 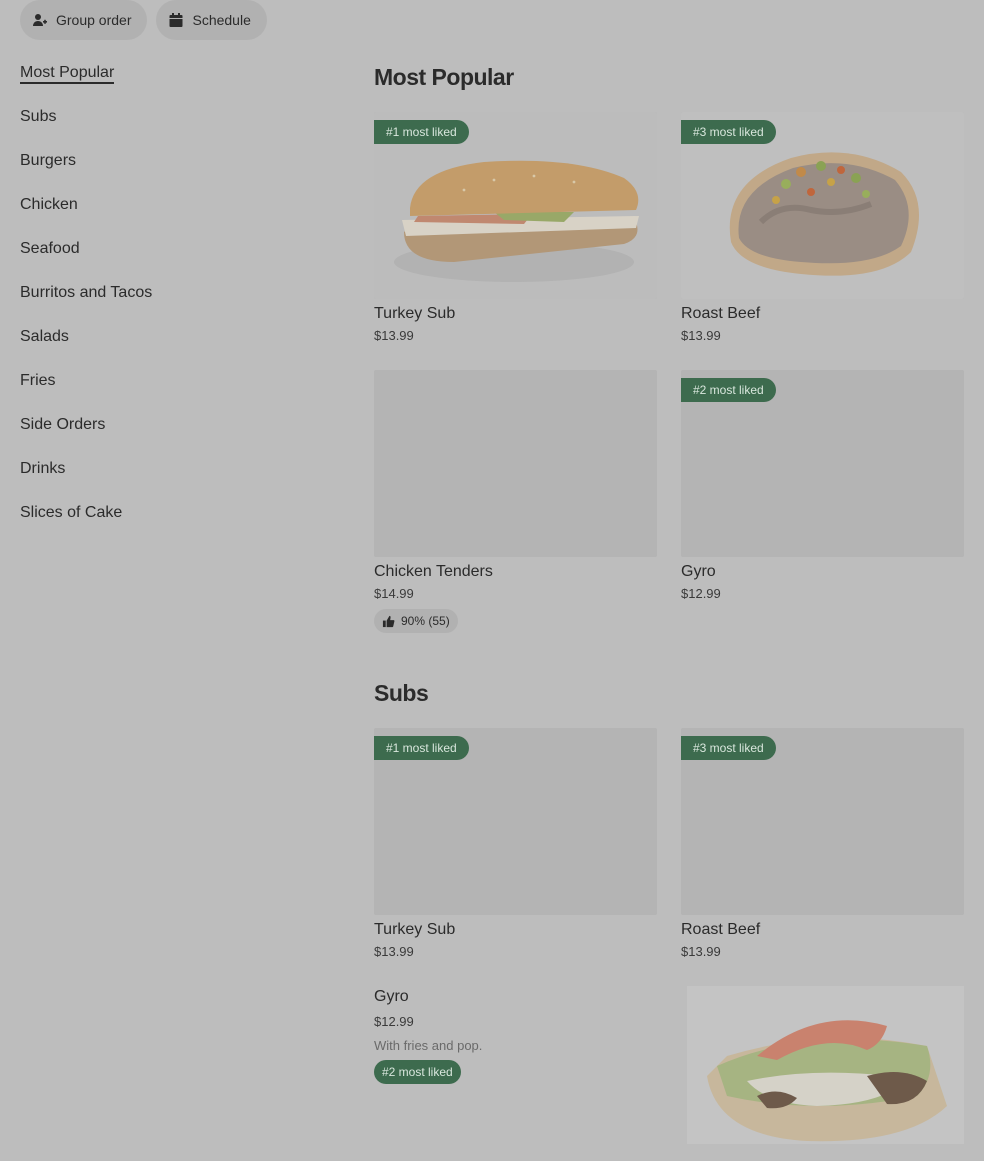 What do you see at coordinates (38, 116) in the screenshot?
I see `sidebar-item-label: Subs` at bounding box center [38, 116].